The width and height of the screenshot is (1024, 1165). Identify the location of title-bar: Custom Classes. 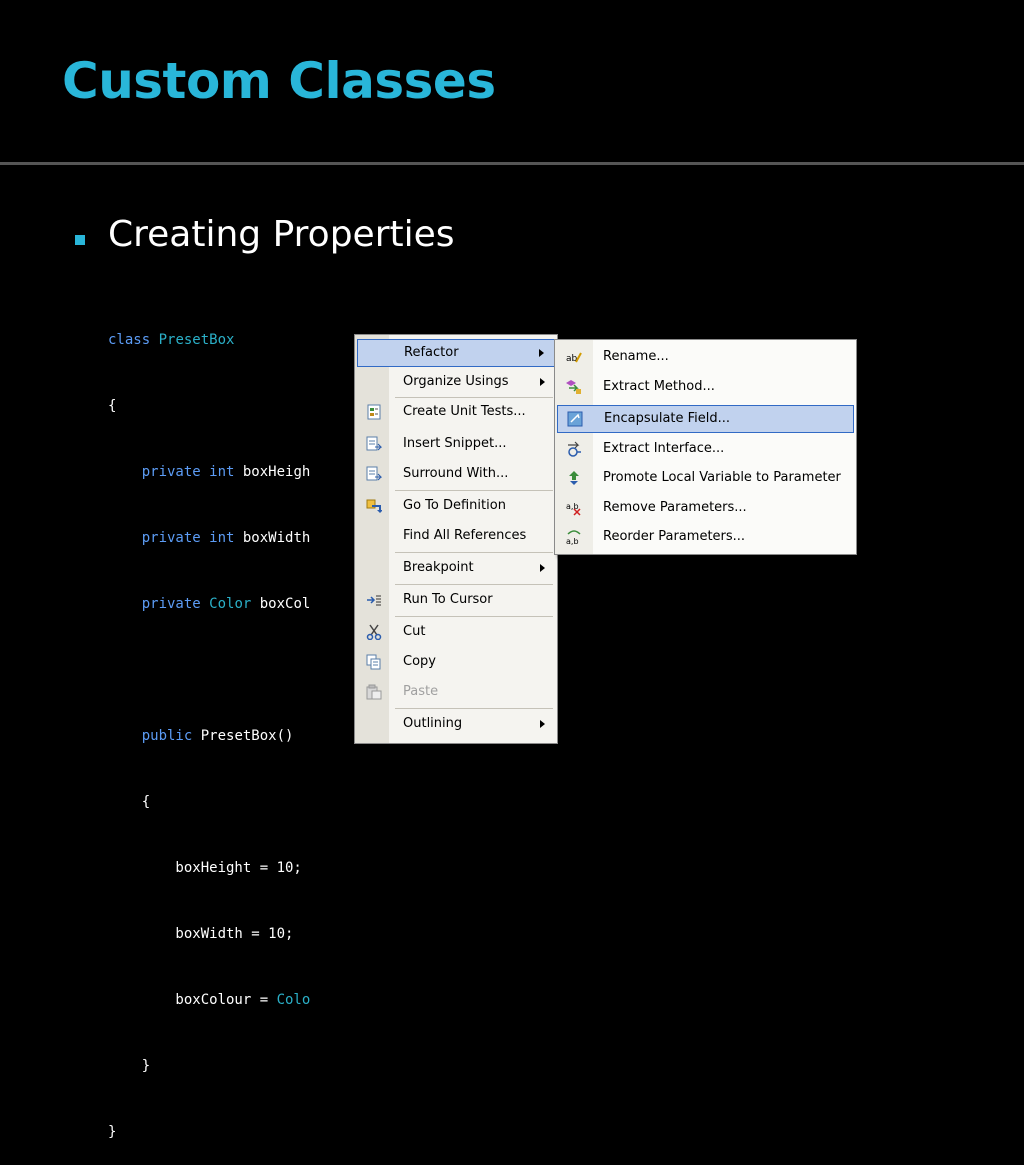
(512, 79).